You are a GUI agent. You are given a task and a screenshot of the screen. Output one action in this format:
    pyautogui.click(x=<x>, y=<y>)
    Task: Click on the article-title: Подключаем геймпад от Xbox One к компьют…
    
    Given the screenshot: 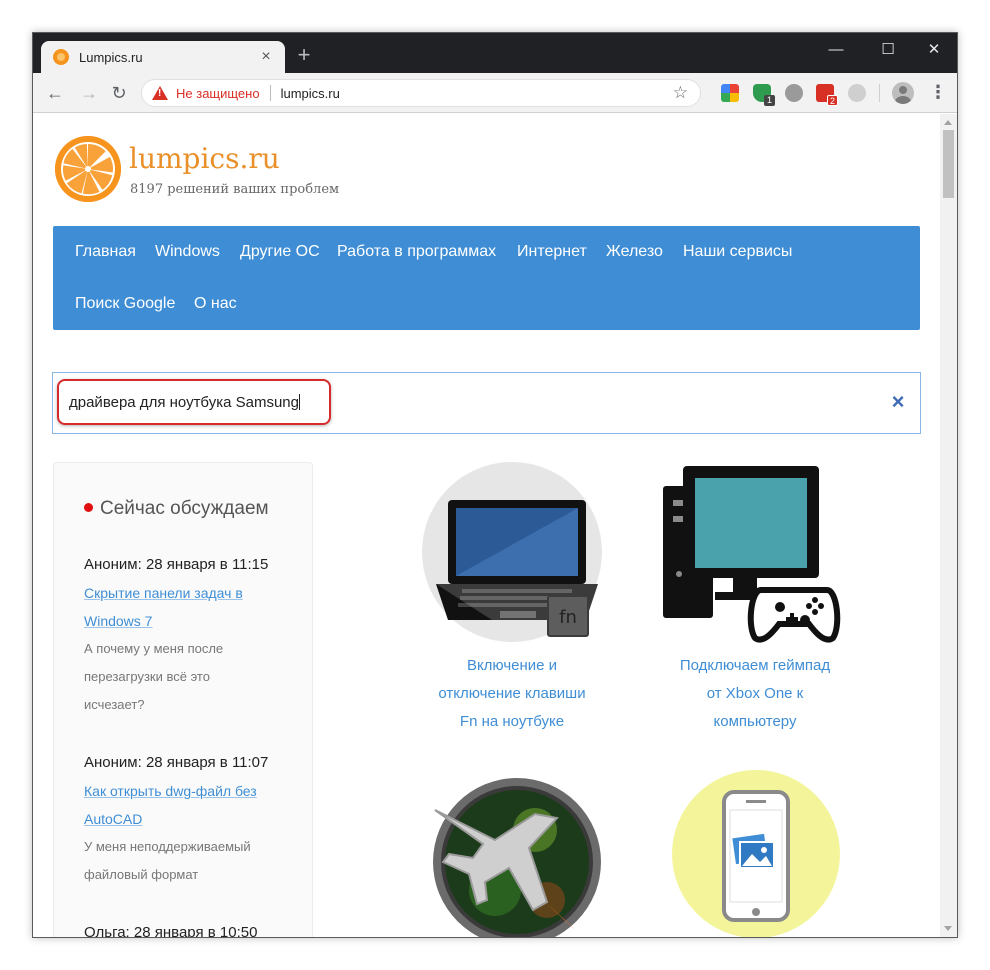 What is the action you would take?
    pyautogui.click(x=755, y=694)
    